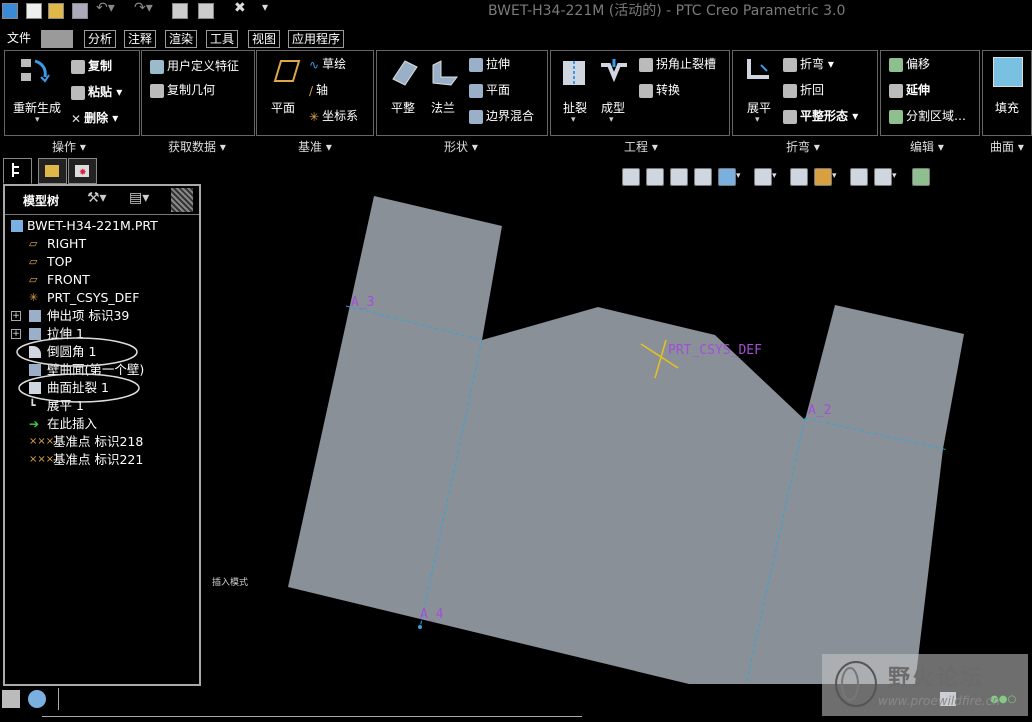 The width and height of the screenshot is (1032, 722). I want to click on udf-label: 用户定义特征, so click(203, 66).